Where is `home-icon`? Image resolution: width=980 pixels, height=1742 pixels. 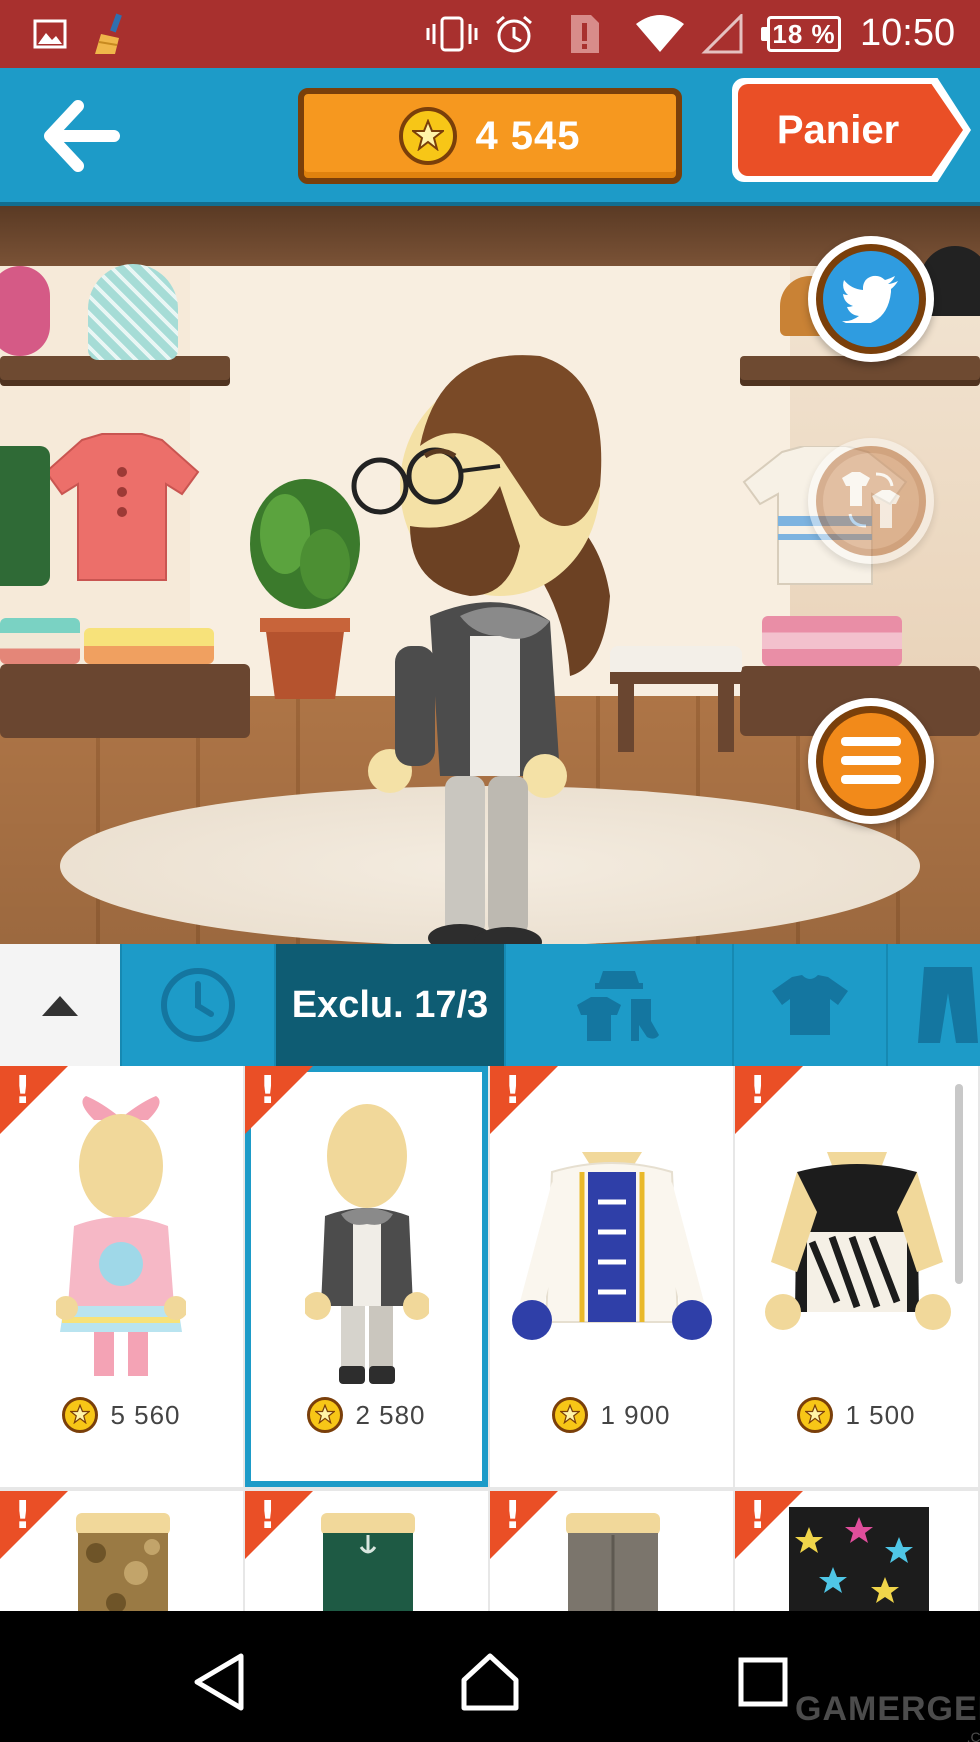
home-icon is located at coordinates (490, 1682).